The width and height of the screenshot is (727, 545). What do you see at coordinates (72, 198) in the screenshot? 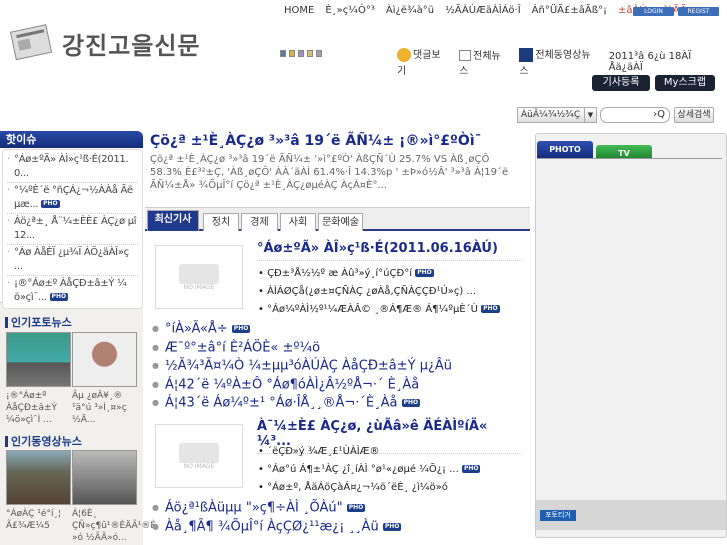
I see `list-item: °¼ºÈ´ë °ñÇÁ¿¬½ÀÀå Ãëµæ... PHO` at bounding box center [72, 198].